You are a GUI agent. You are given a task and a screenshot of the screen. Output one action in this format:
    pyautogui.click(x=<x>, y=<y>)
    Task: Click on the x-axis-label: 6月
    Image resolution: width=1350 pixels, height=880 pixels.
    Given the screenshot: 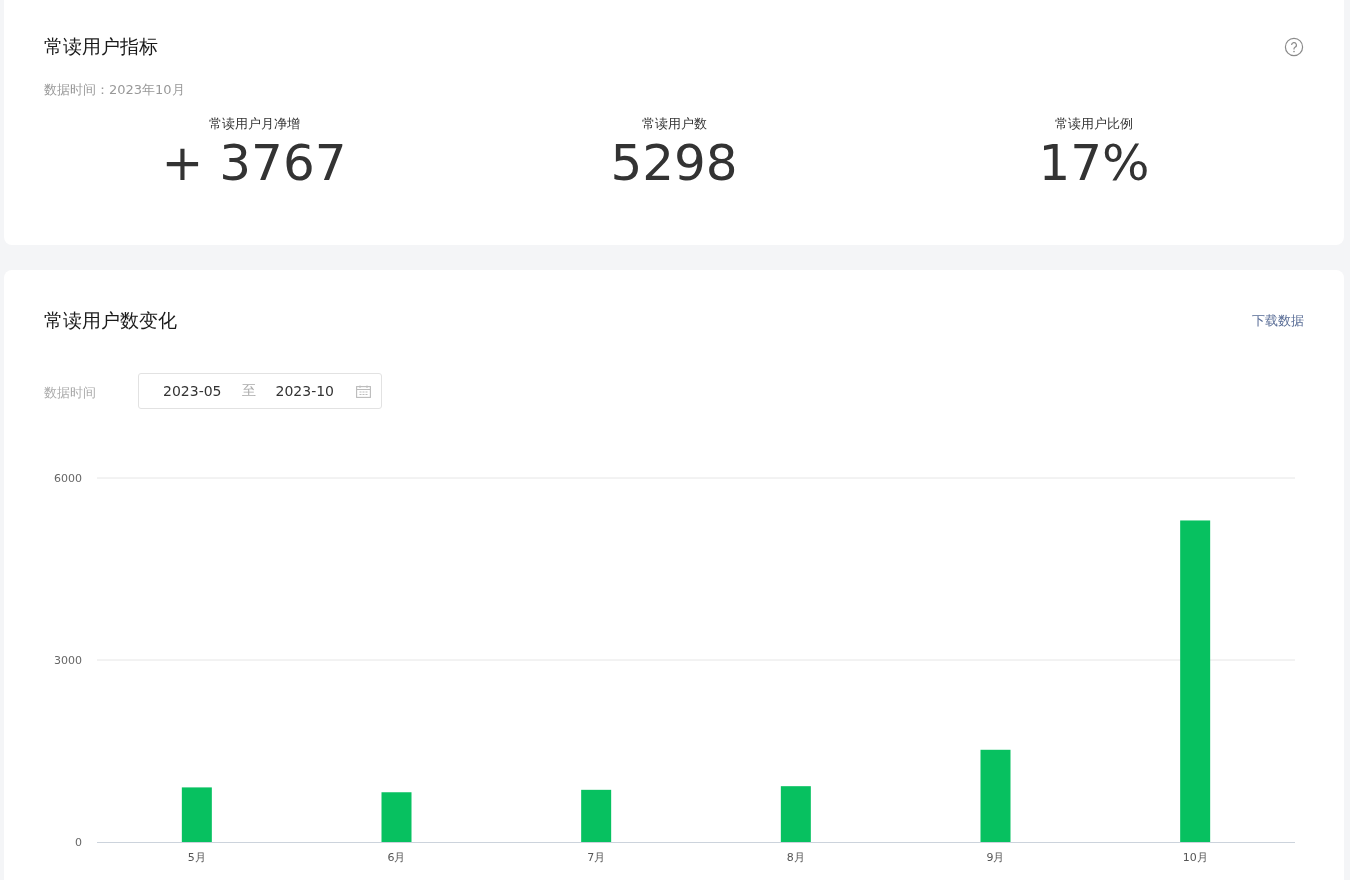 What is the action you would take?
    pyautogui.click(x=396, y=857)
    